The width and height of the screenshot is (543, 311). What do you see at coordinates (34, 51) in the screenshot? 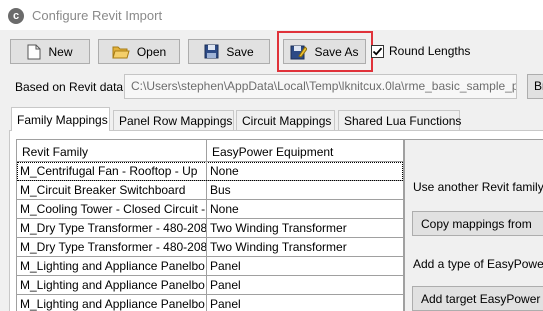
I see `new-file-icon` at bounding box center [34, 51].